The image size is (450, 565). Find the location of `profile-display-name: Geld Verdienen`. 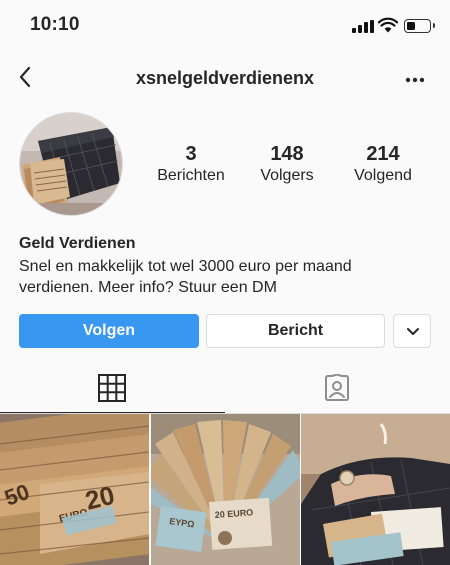

profile-display-name: Geld Verdienen is located at coordinates (77, 243).